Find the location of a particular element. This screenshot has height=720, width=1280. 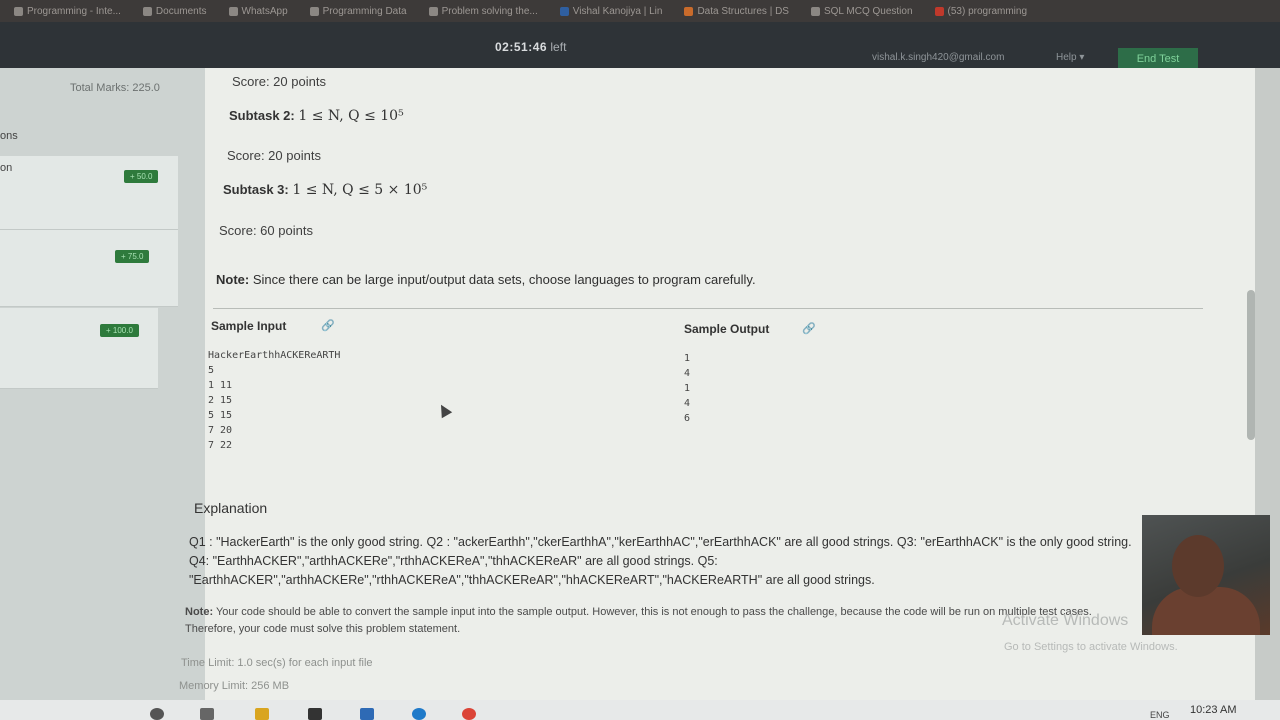

task-view-icon is located at coordinates (207, 714).